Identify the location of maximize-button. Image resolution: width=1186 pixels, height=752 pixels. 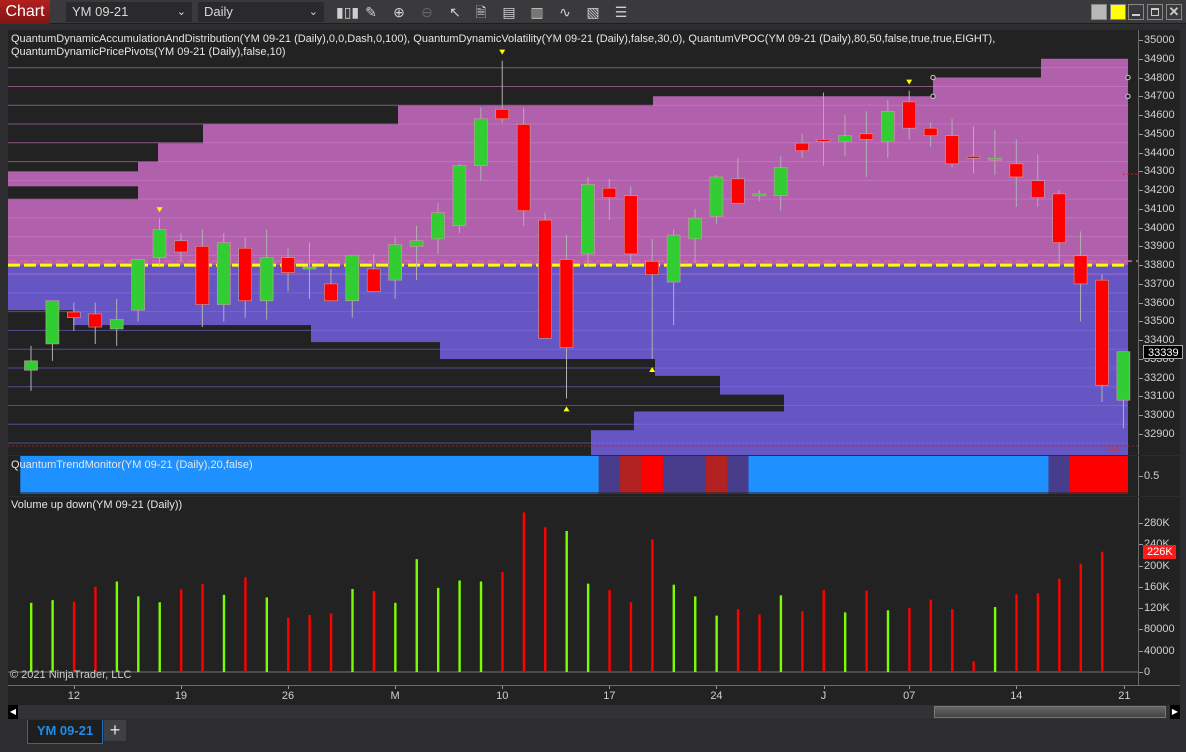
(1155, 12).